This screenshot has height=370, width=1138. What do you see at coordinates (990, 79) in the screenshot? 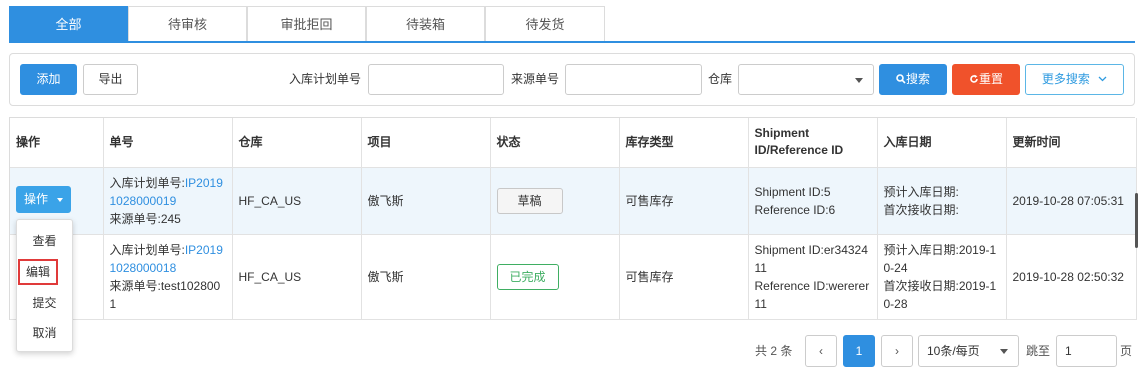
I see `reset-button-label: 重置` at bounding box center [990, 79].